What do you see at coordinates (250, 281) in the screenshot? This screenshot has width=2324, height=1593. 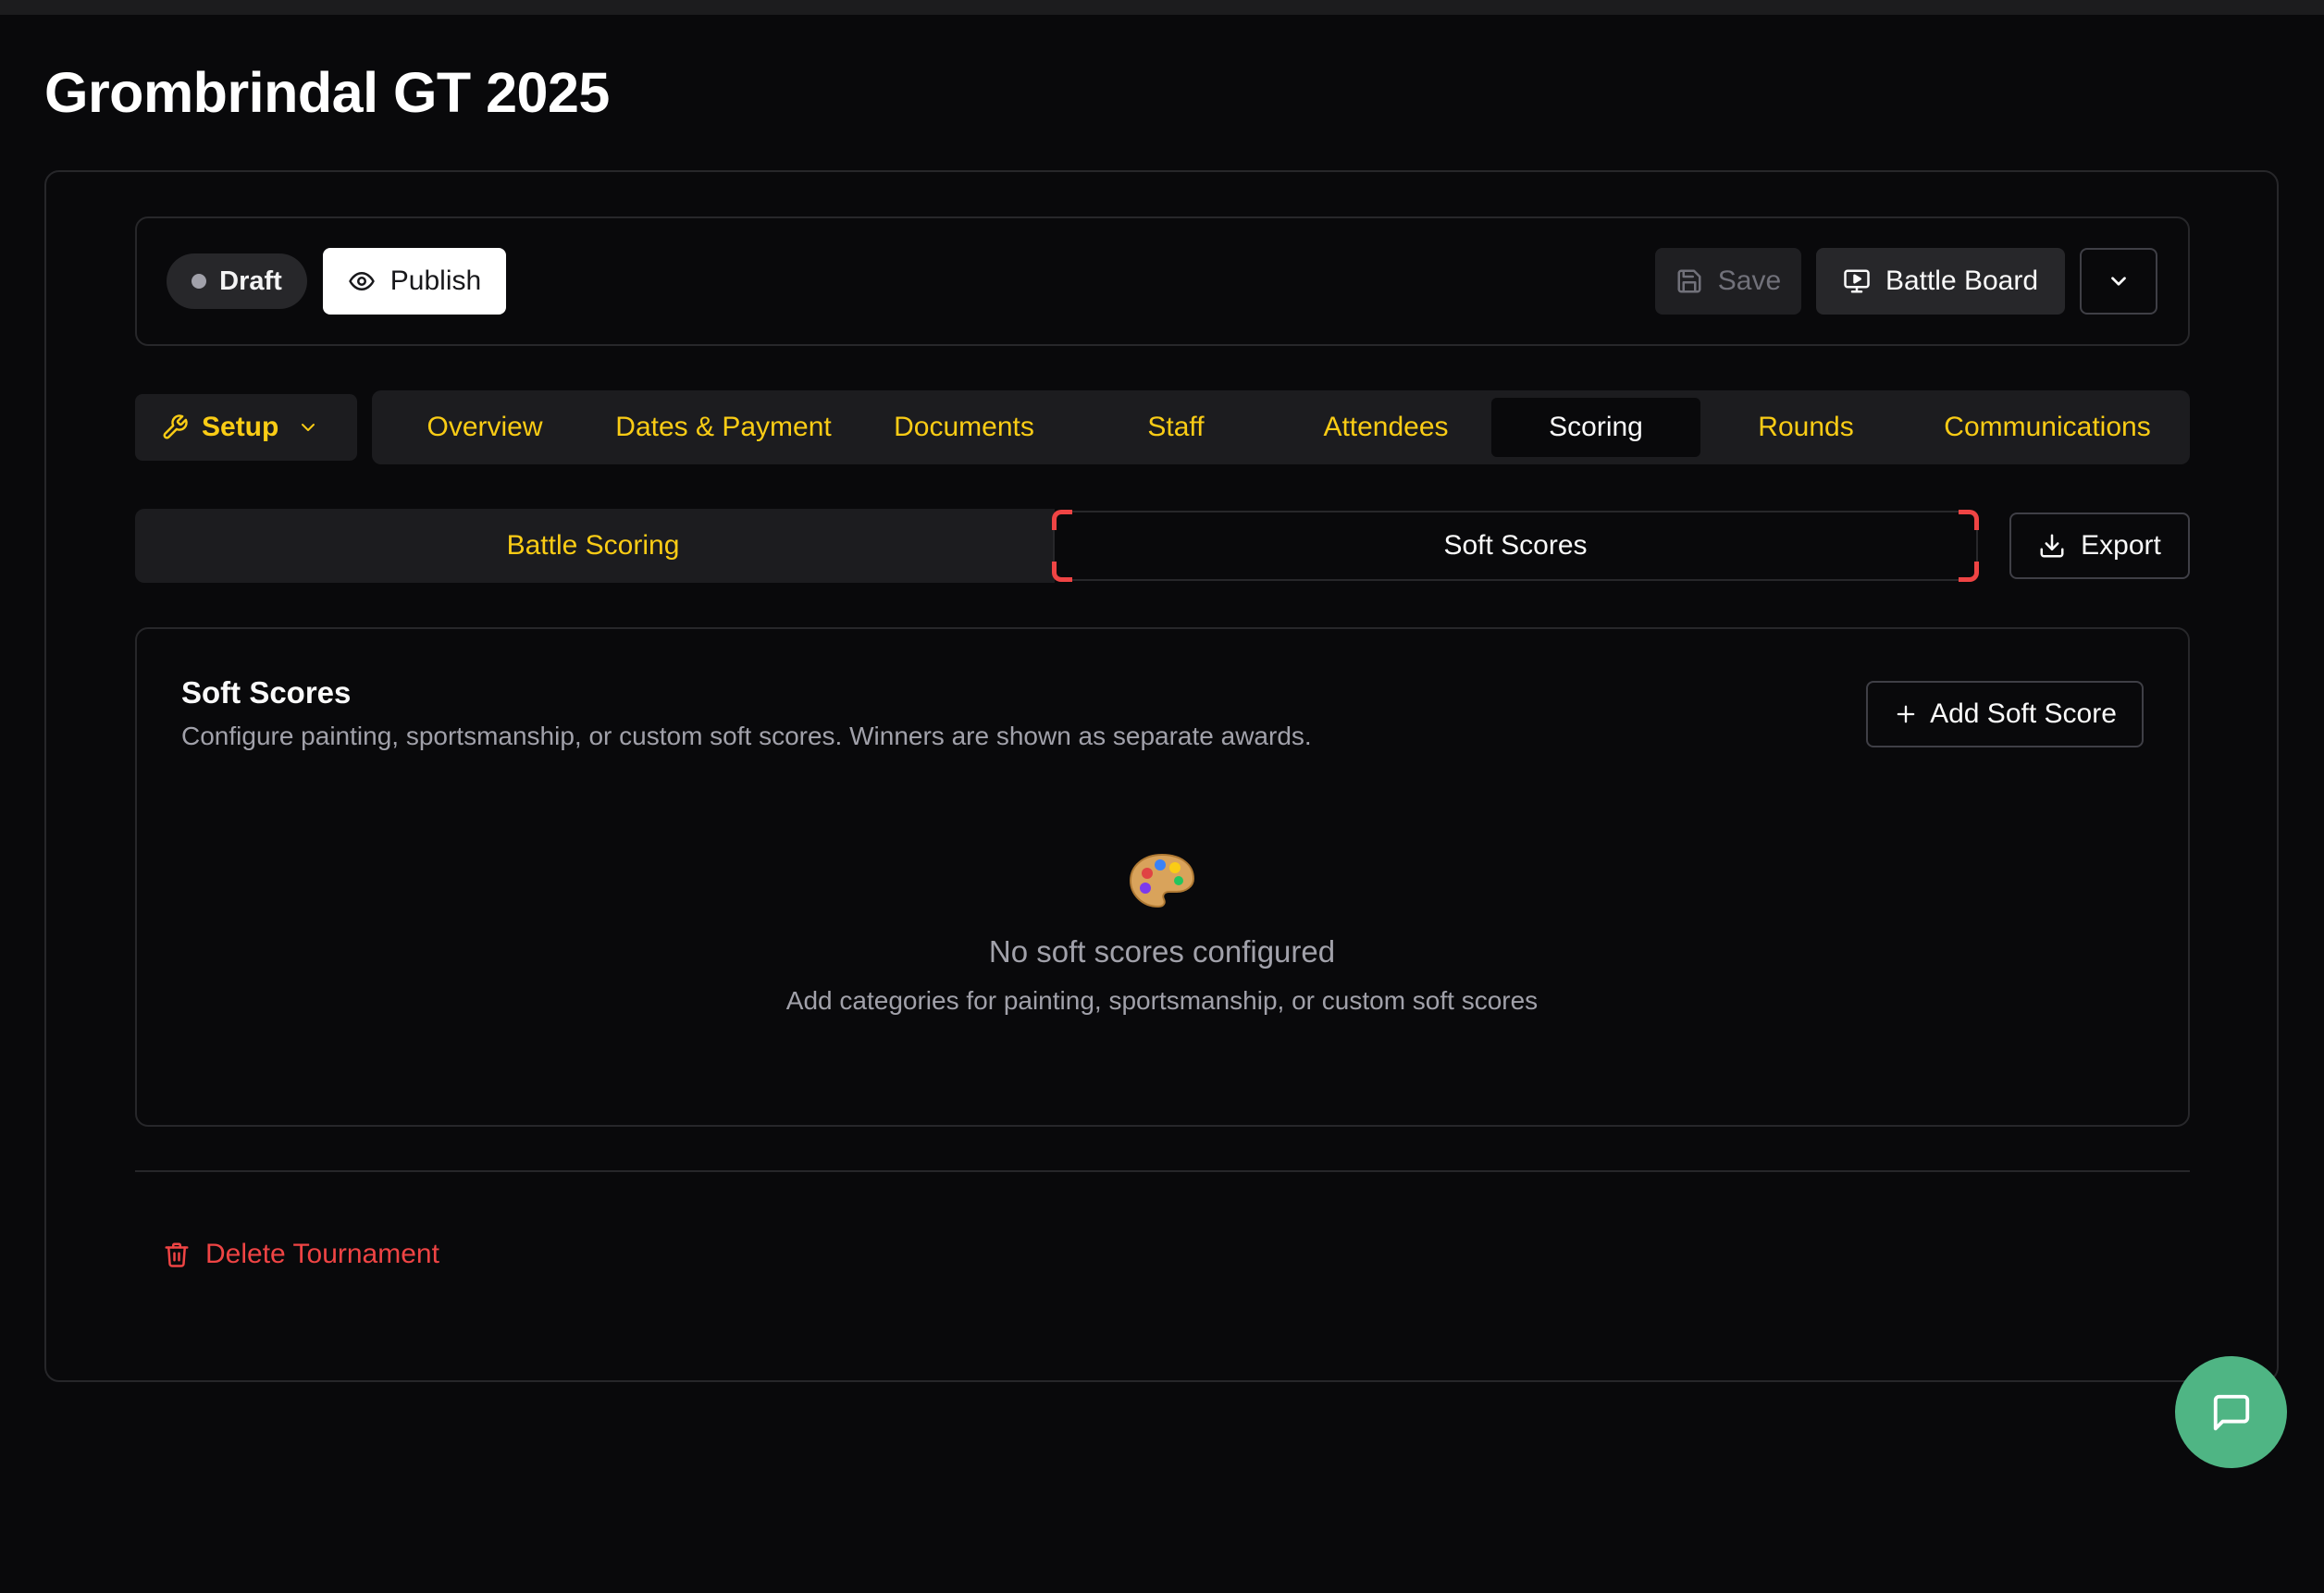 I see `draft-label: Draft` at bounding box center [250, 281].